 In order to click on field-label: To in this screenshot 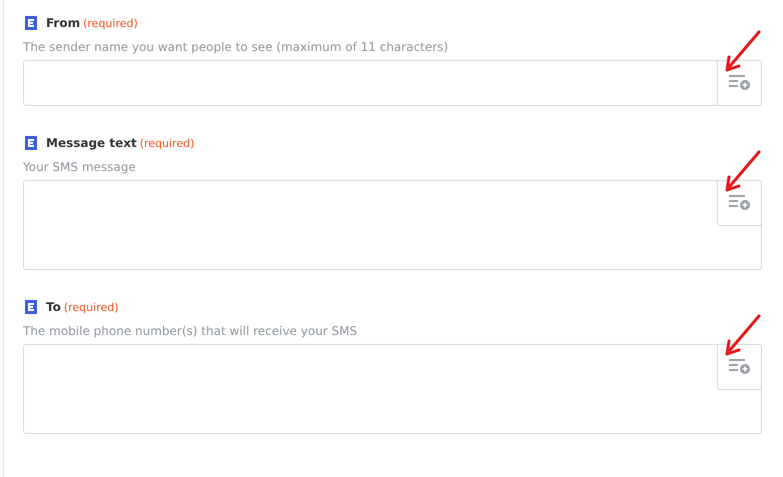, I will do `click(53, 307)`.